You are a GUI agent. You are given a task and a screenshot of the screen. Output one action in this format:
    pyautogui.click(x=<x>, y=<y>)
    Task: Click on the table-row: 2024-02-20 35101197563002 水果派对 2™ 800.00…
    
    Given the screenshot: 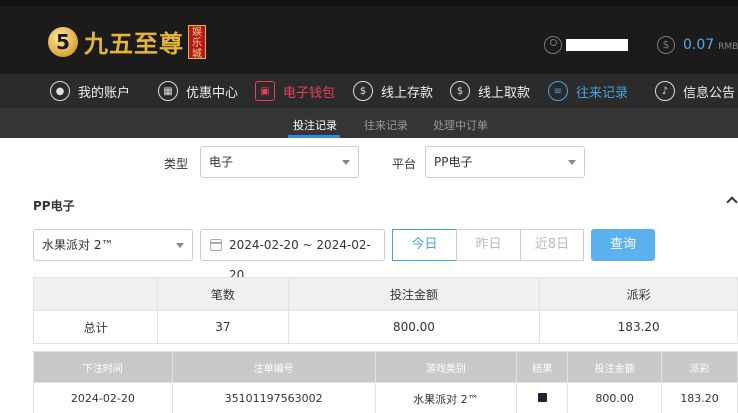 What is the action you would take?
    pyautogui.click(x=385, y=397)
    